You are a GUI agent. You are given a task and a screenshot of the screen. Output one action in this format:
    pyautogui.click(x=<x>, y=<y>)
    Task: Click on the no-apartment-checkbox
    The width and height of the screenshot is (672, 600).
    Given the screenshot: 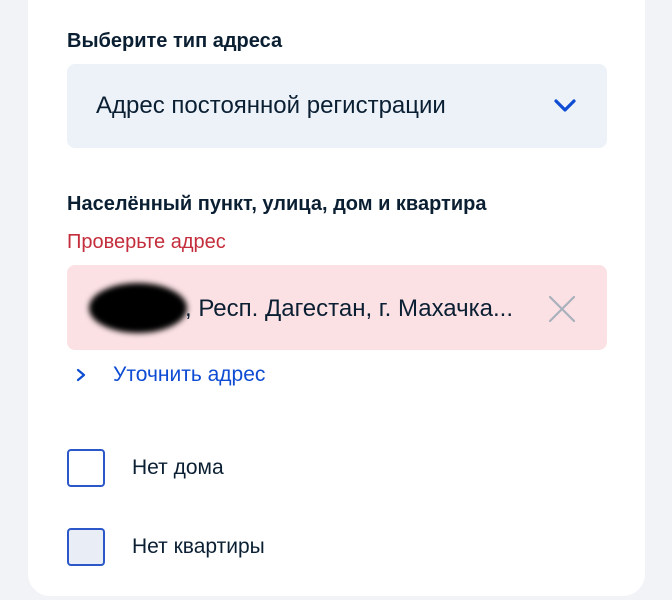 What is the action you would take?
    pyautogui.click(x=86, y=547)
    